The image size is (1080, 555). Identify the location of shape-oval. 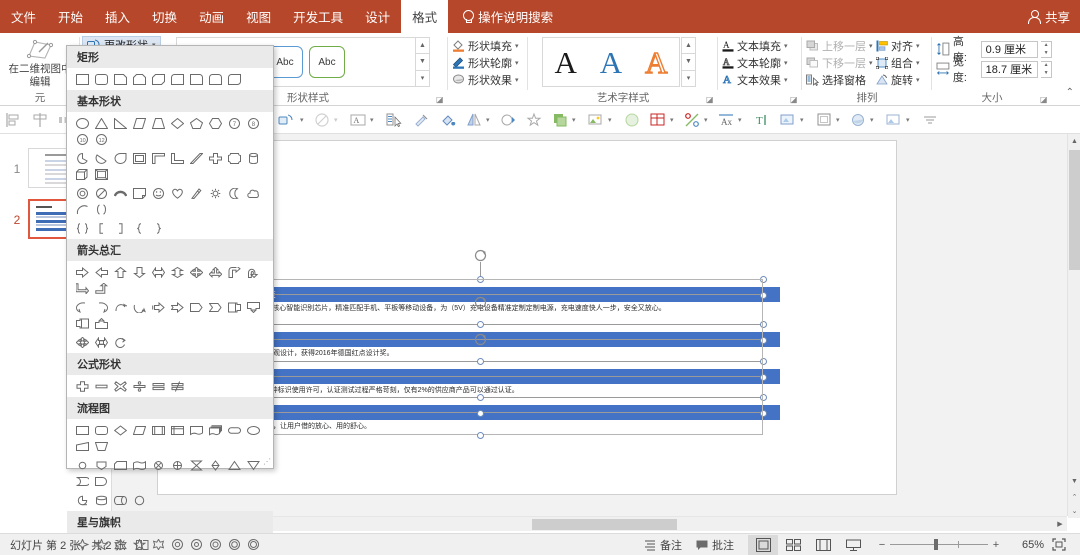
(82, 123).